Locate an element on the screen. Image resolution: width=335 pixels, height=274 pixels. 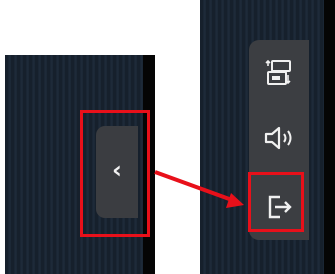
annotation-arrow is located at coordinates (199, 189).